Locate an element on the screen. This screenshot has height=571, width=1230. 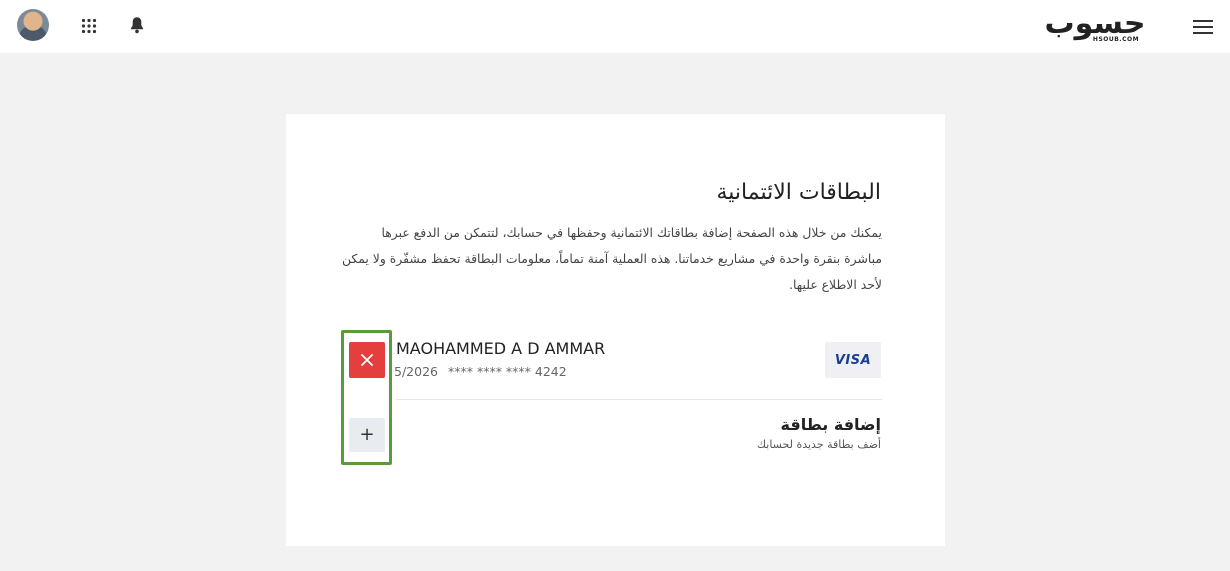
add-card-title: إضافة بطاقة is located at coordinates (831, 424).